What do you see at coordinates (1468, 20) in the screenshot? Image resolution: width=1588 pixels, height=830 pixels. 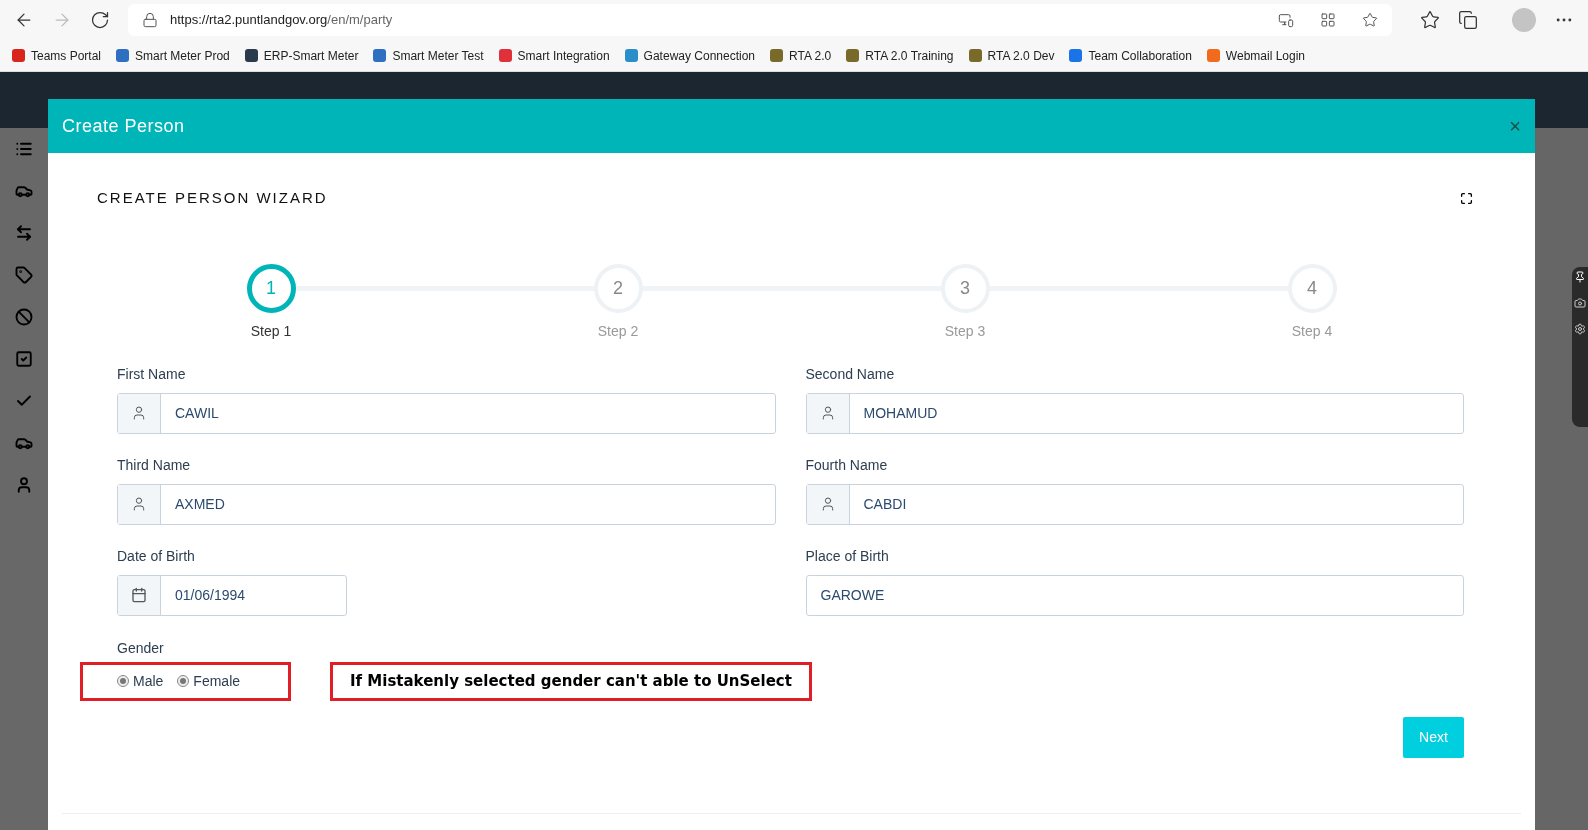 I see `collections-icon` at bounding box center [1468, 20].